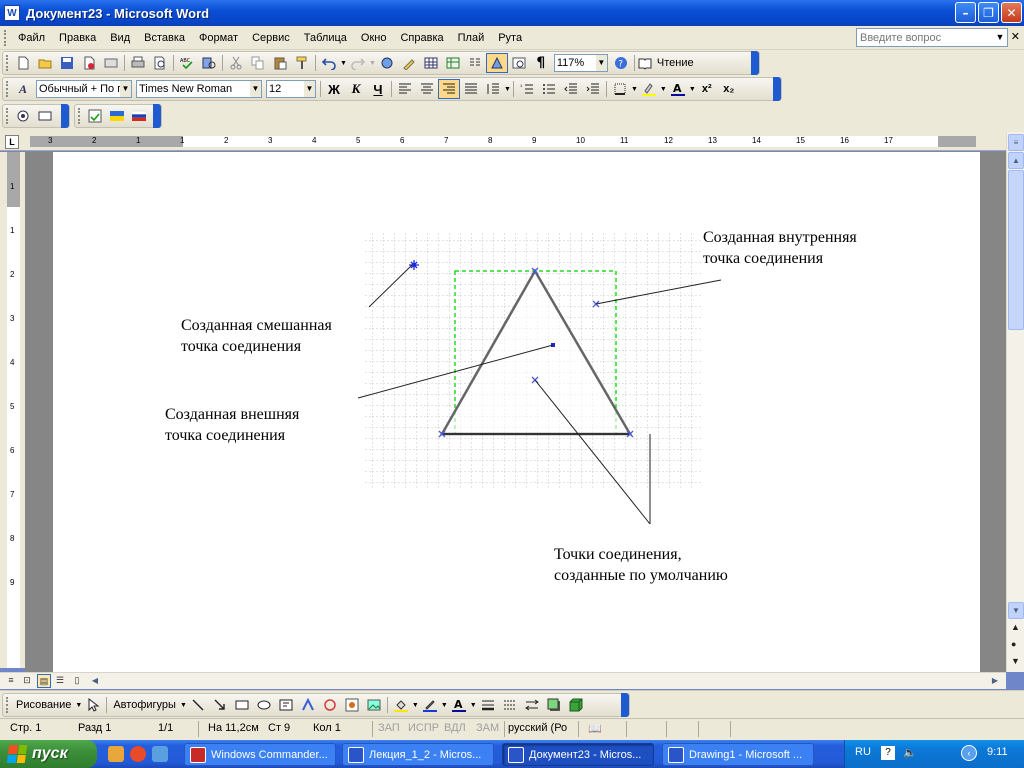 The image size is (1024, 768). Describe the element at coordinates (1015, 402) in the screenshot. I see `vertical-scrollbar: ≡ ▲ ▼ ▲ ● ▼` at that location.